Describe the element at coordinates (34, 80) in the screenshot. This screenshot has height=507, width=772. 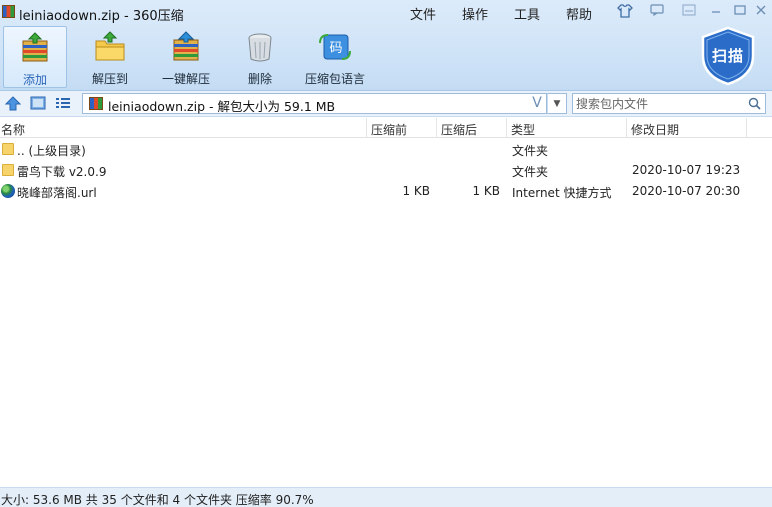
I see `add-label: 添加` at that location.